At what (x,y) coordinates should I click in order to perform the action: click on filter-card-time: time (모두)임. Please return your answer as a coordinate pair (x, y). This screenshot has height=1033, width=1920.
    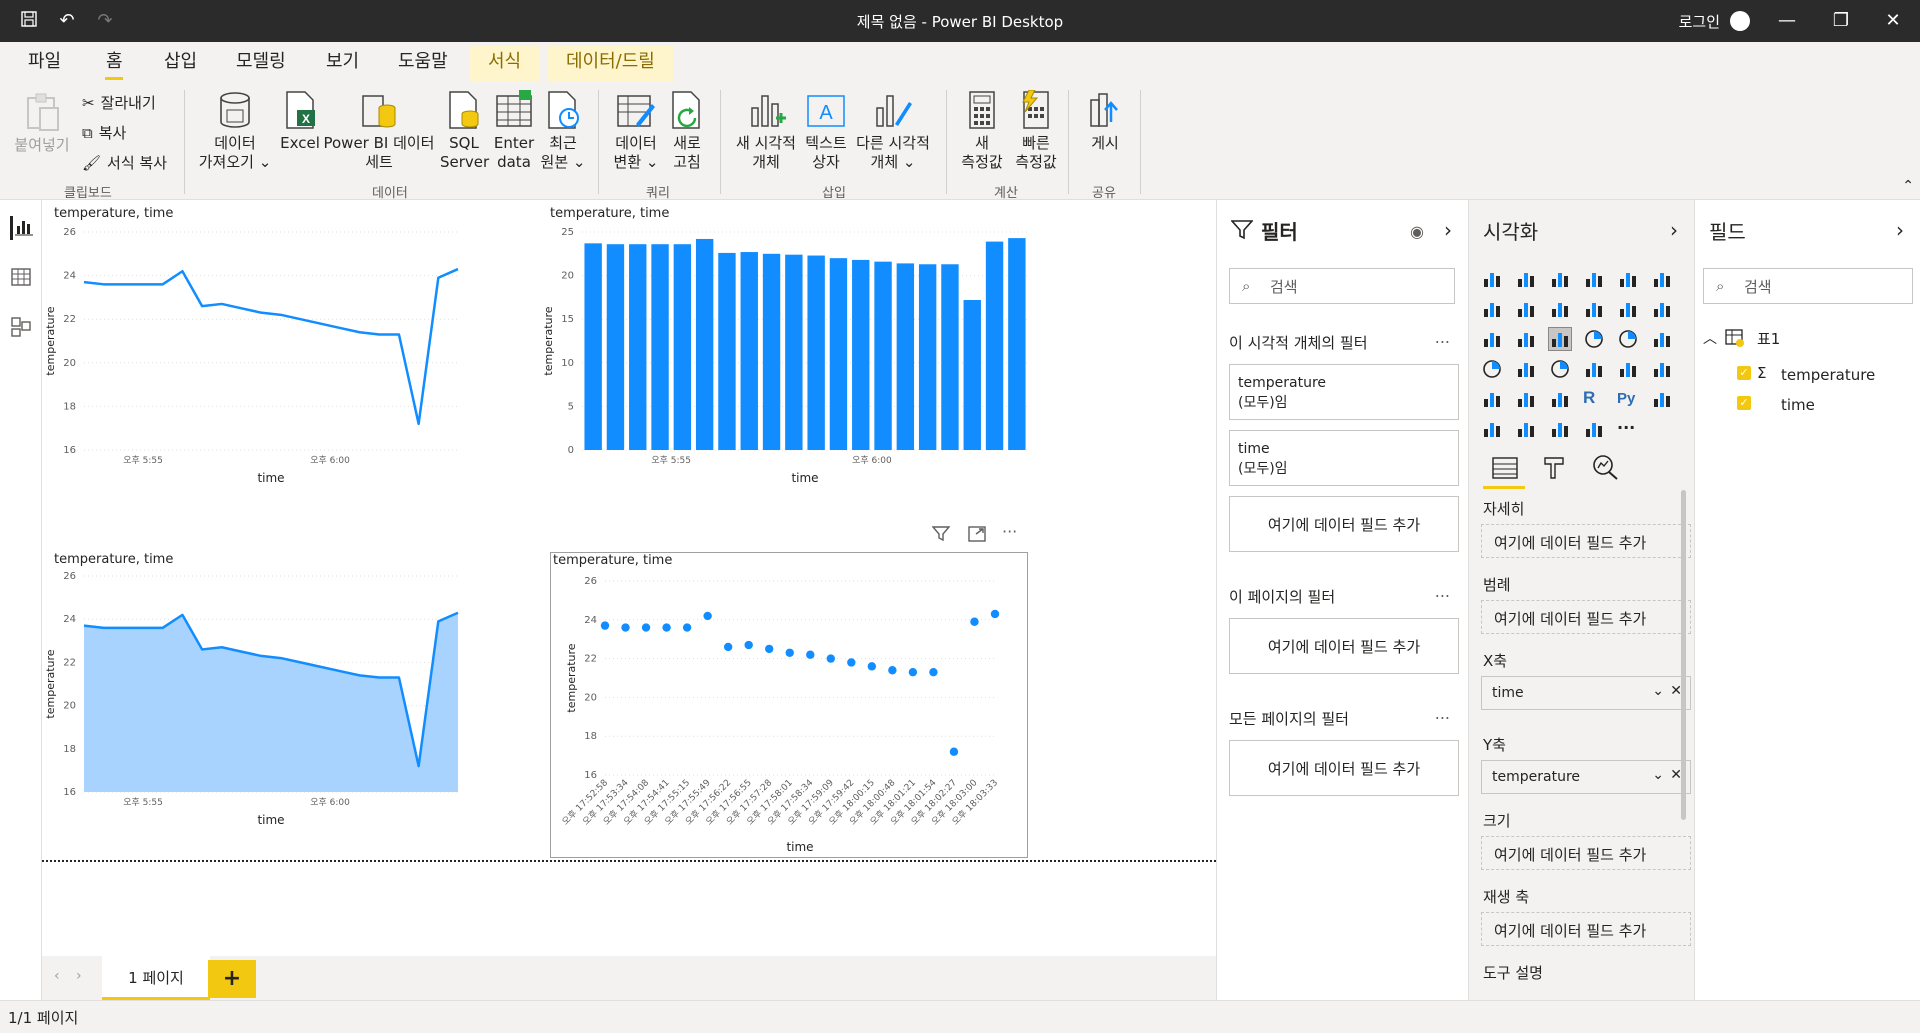
    Looking at the image, I should click on (1344, 458).